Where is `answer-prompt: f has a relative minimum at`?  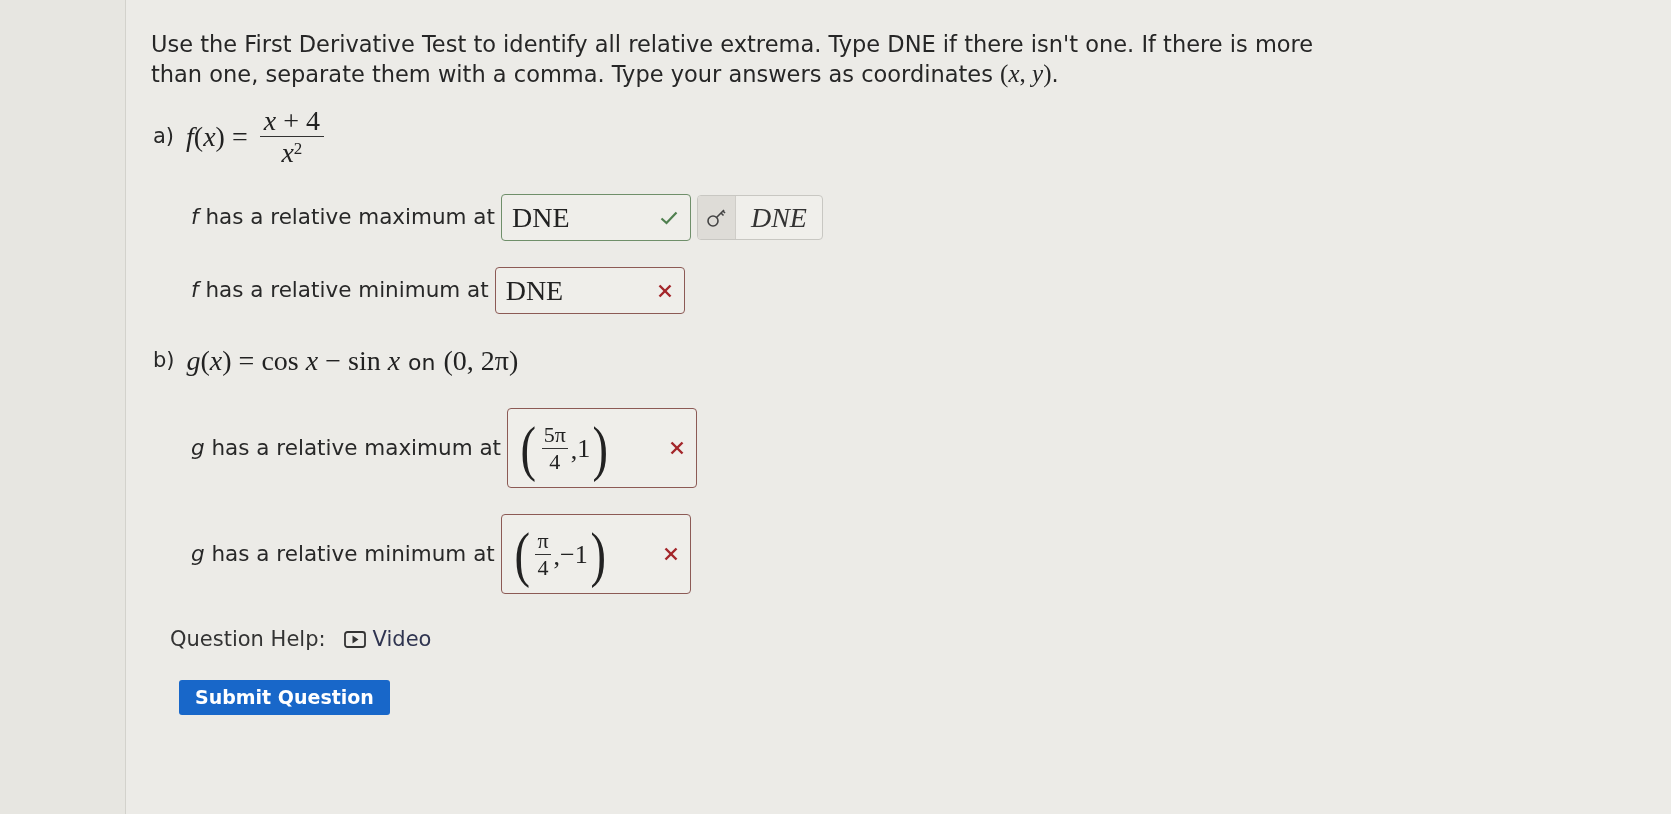 answer-prompt: f has a relative minimum at is located at coordinates (340, 290).